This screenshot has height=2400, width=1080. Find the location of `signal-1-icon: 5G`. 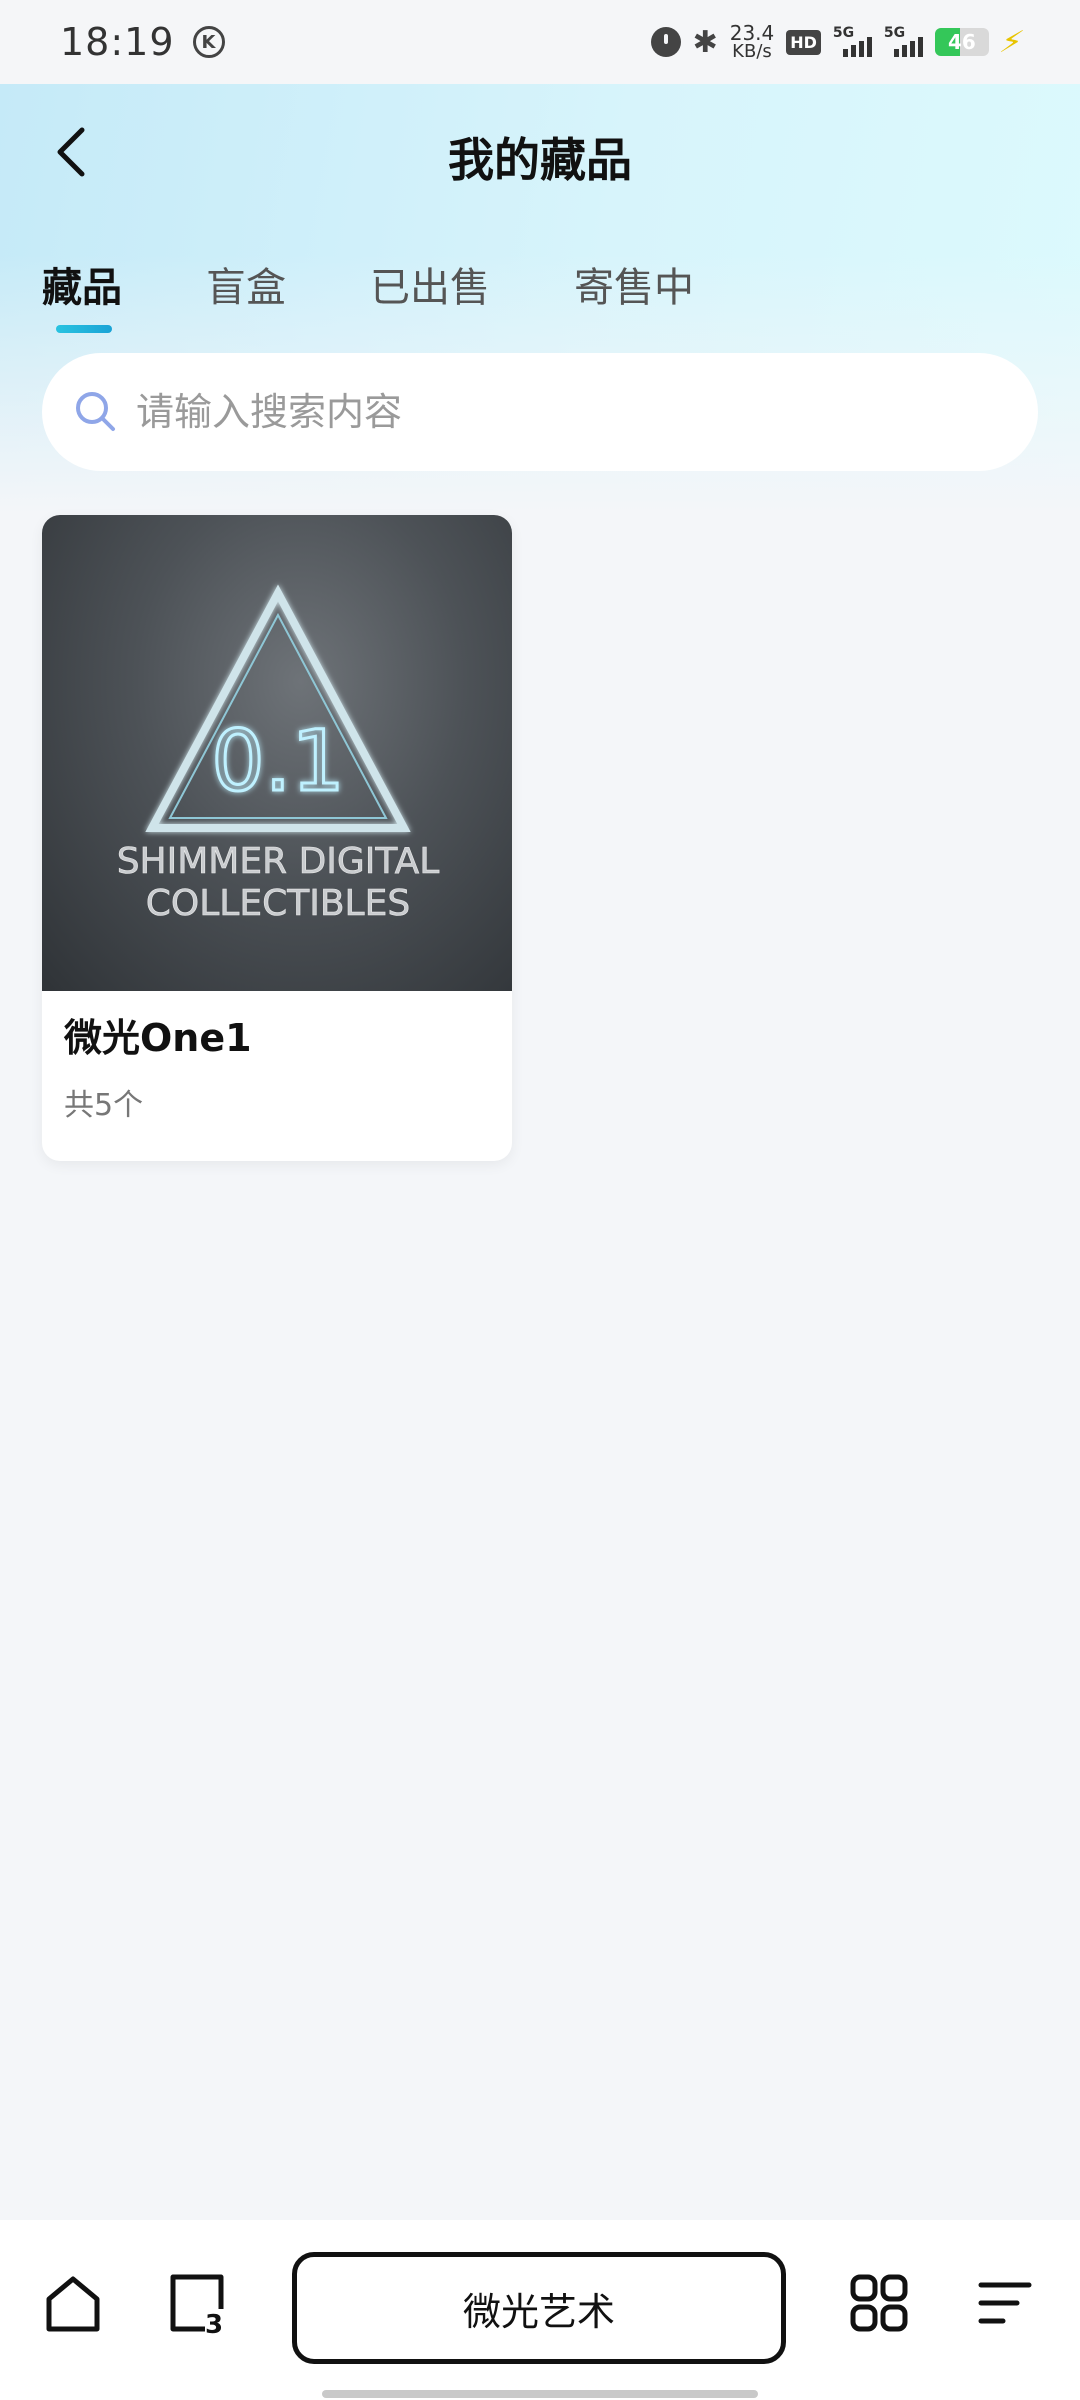

signal-1-icon: 5G is located at coordinates (852, 41).